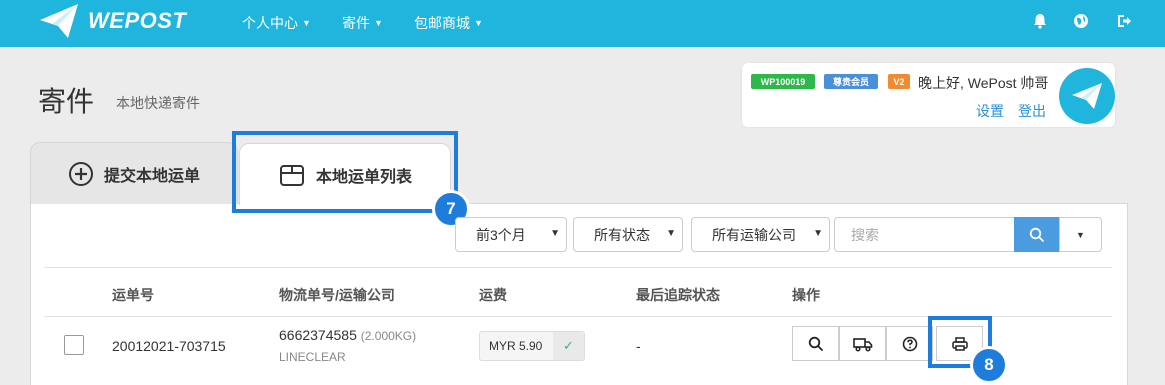  What do you see at coordinates (133, 295) in the screenshot?
I see `column-header-waybill: 运单号` at bounding box center [133, 295].